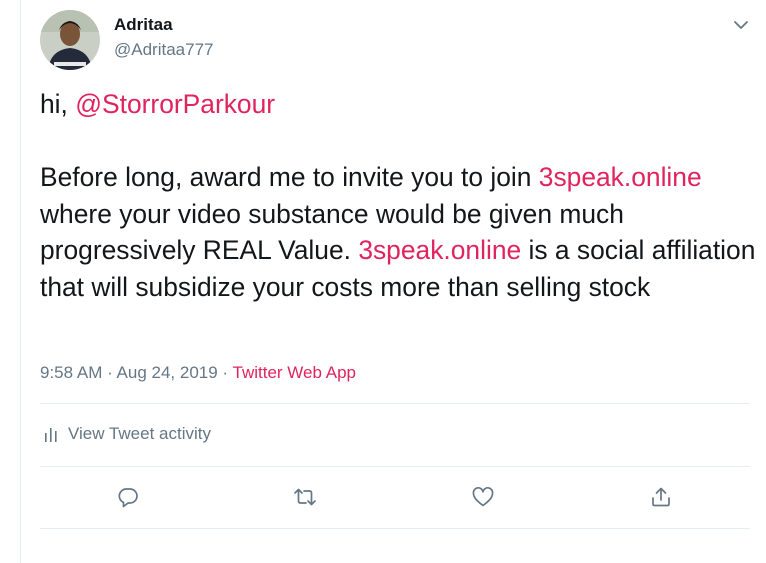 The image size is (766, 563). I want to click on tweet-date: Aug 24, 2019, so click(167, 372).